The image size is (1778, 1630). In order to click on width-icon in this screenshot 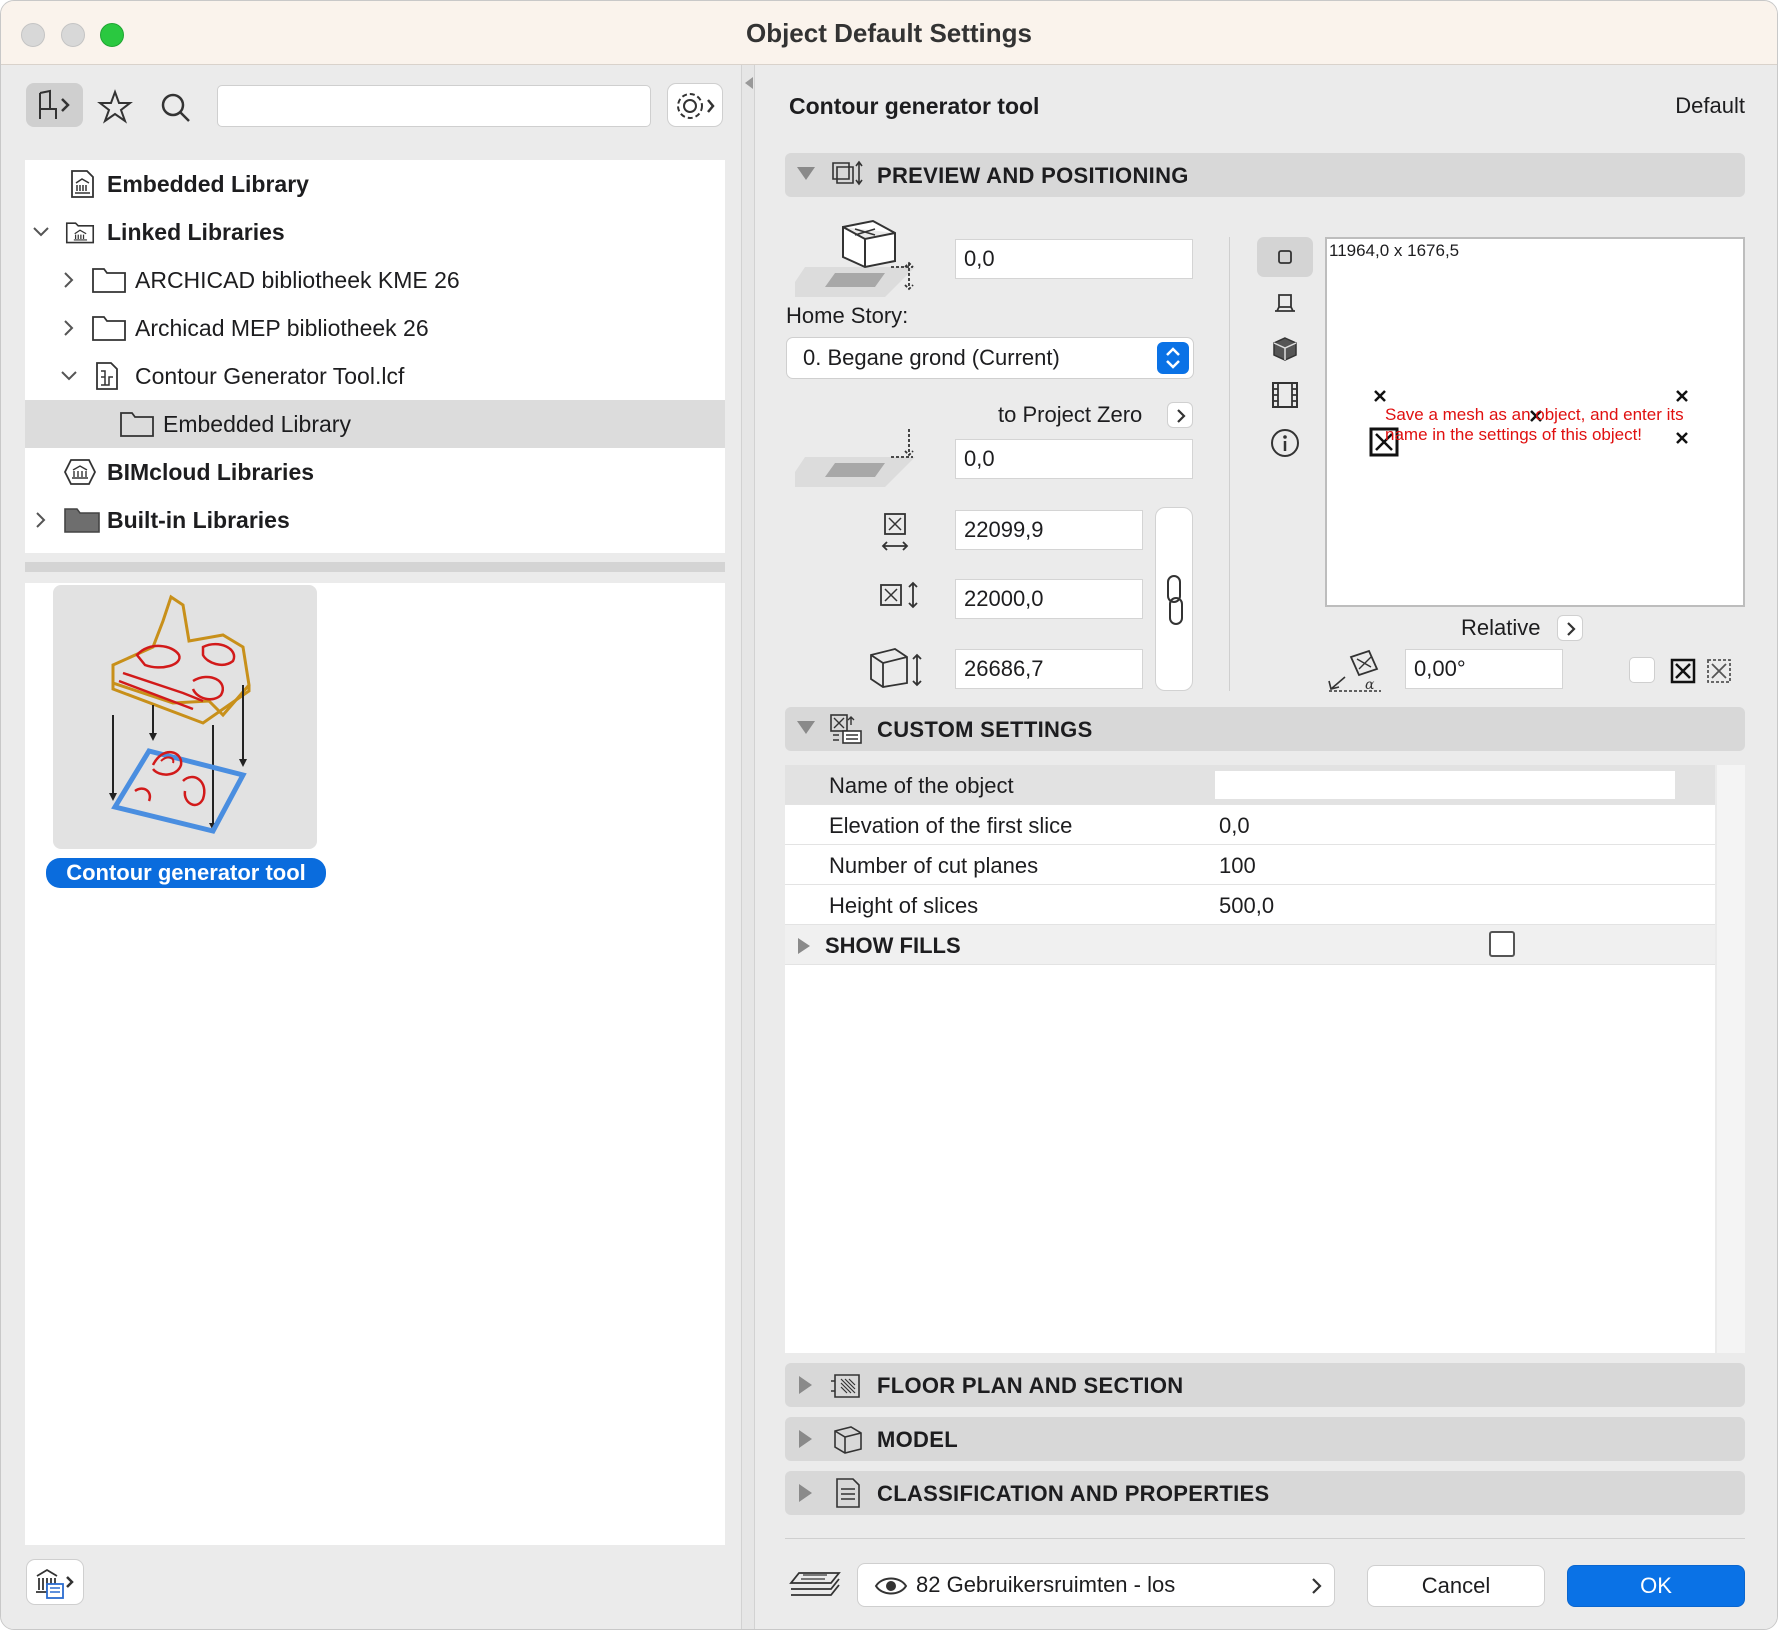, I will do `click(895, 532)`.